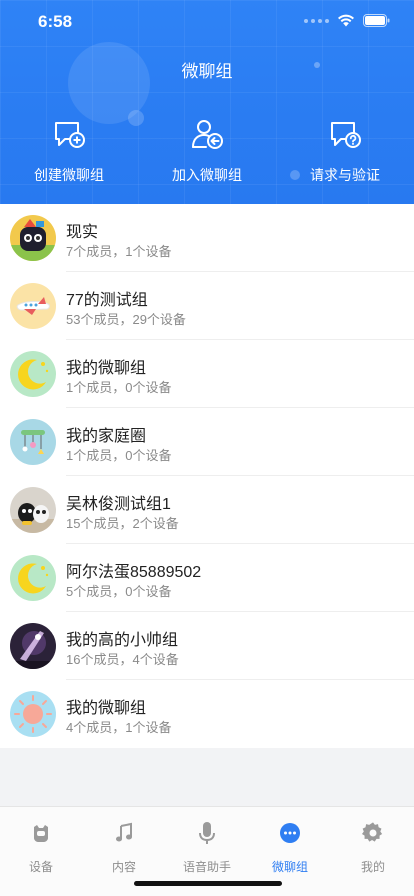 Image resolution: width=414 pixels, height=896 pixels. Describe the element at coordinates (345, 175) in the screenshot. I see `requests-verification-label: 请求与验证` at that location.